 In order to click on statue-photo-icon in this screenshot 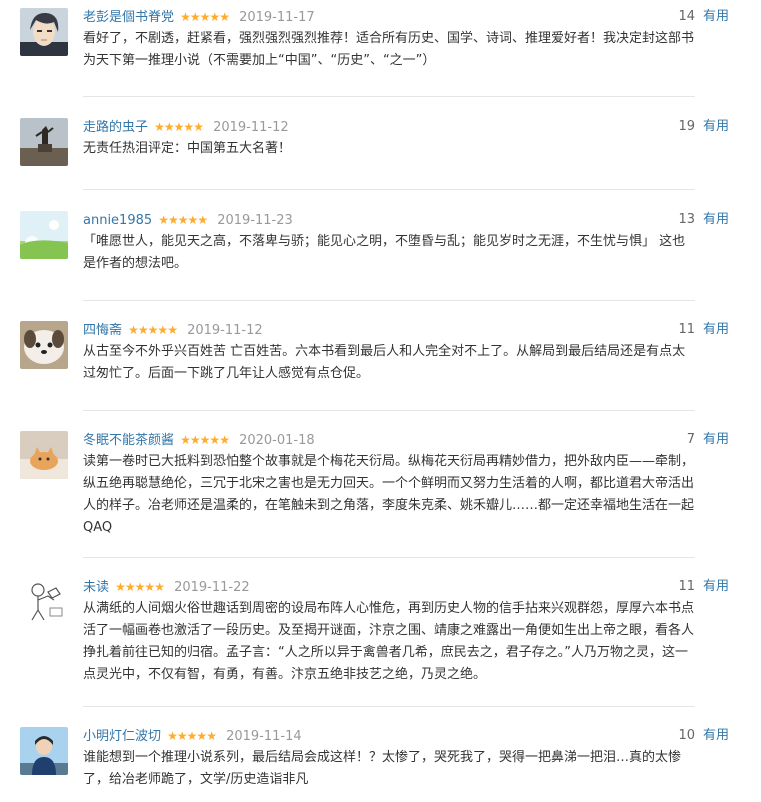, I will do `click(44, 142)`.